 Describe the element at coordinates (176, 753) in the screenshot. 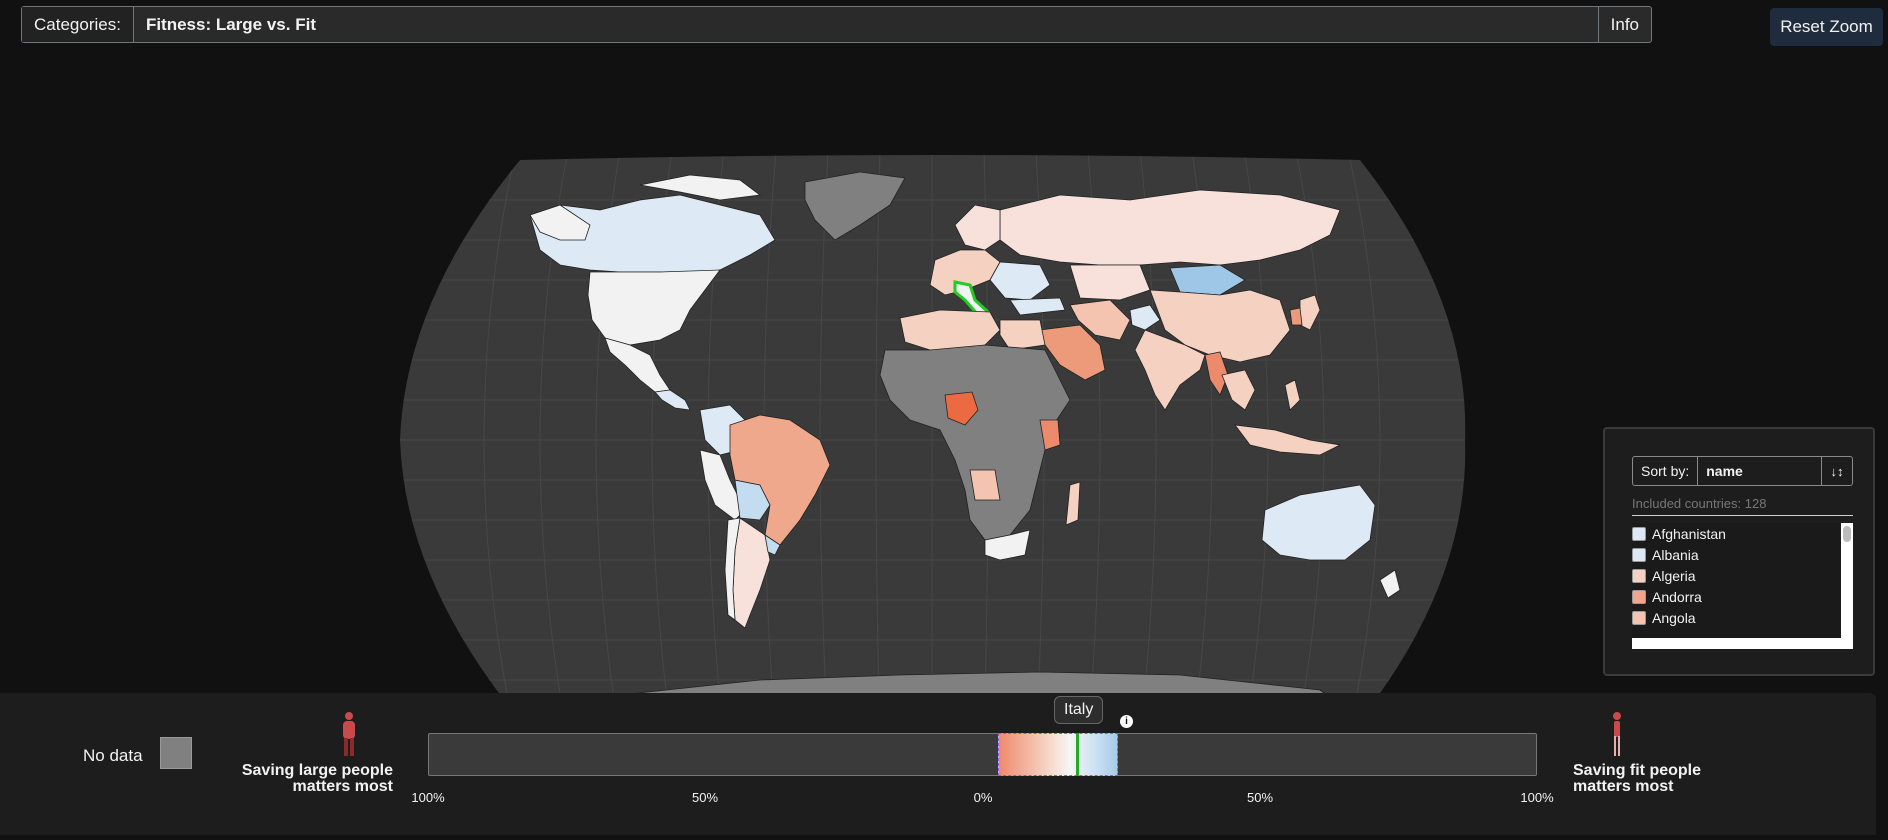

I see `no-data-swatch` at that location.